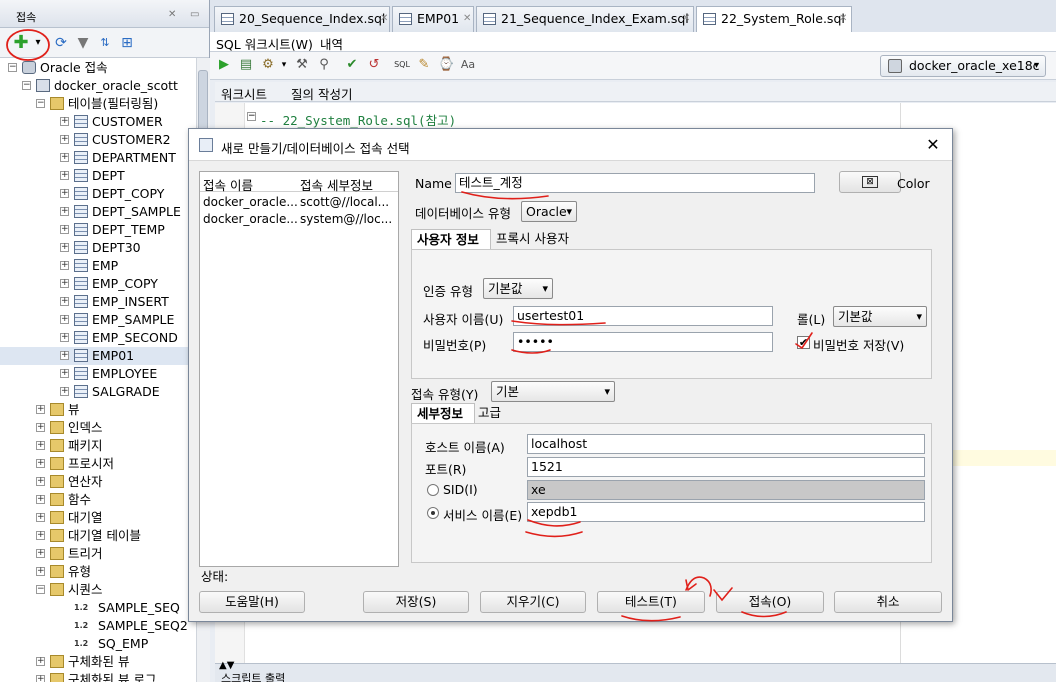 This screenshot has width=1056, height=682. What do you see at coordinates (194, 14) in the screenshot?
I see `restore-icon: ▭` at bounding box center [194, 14].